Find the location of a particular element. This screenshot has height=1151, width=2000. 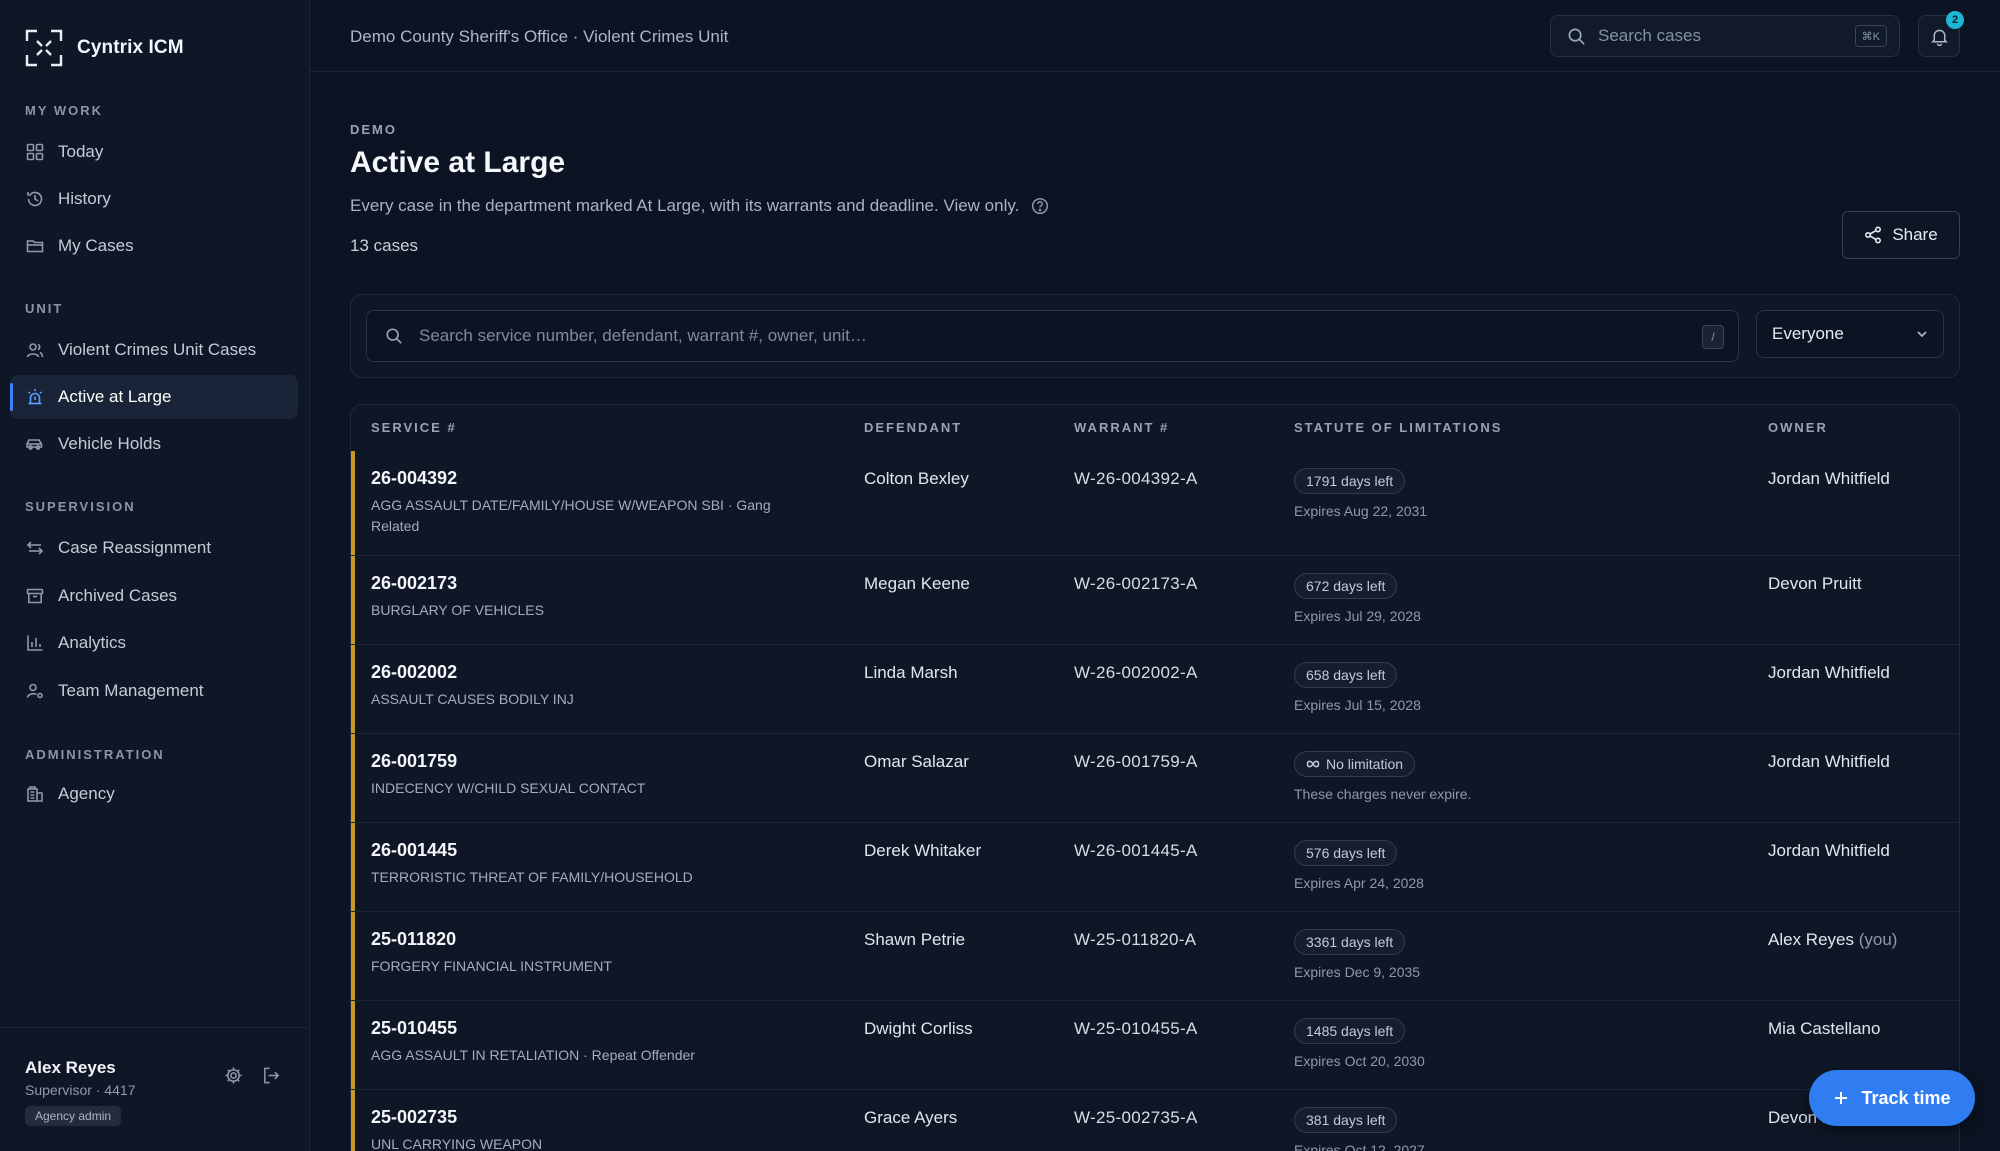

sol-badge: No limitation is located at coordinates (1355, 764).